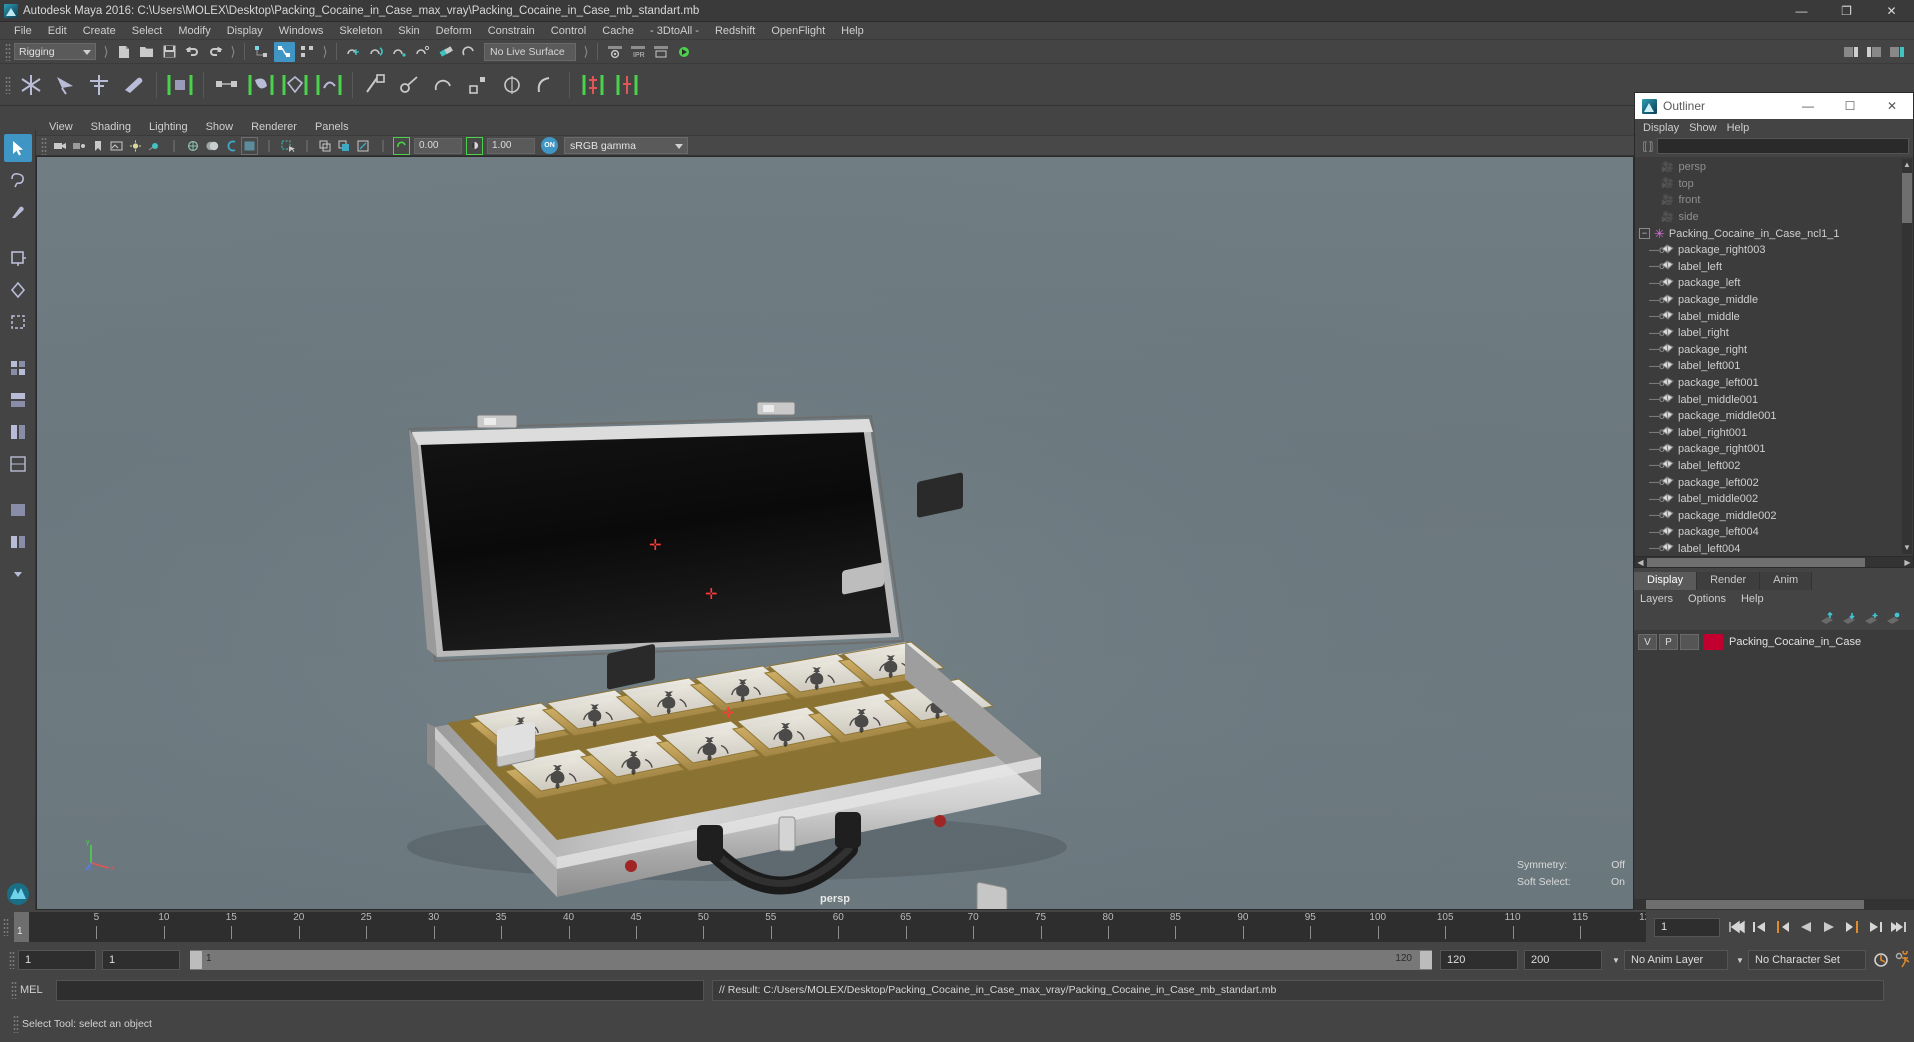 The image size is (1914, 1042). Describe the element at coordinates (180, 85) in the screenshot. I see `paint-weights-icon` at that location.